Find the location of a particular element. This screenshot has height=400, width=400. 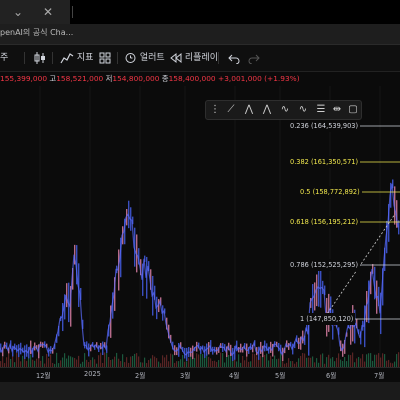

high-value: 158,521,000 is located at coordinates (80, 78).